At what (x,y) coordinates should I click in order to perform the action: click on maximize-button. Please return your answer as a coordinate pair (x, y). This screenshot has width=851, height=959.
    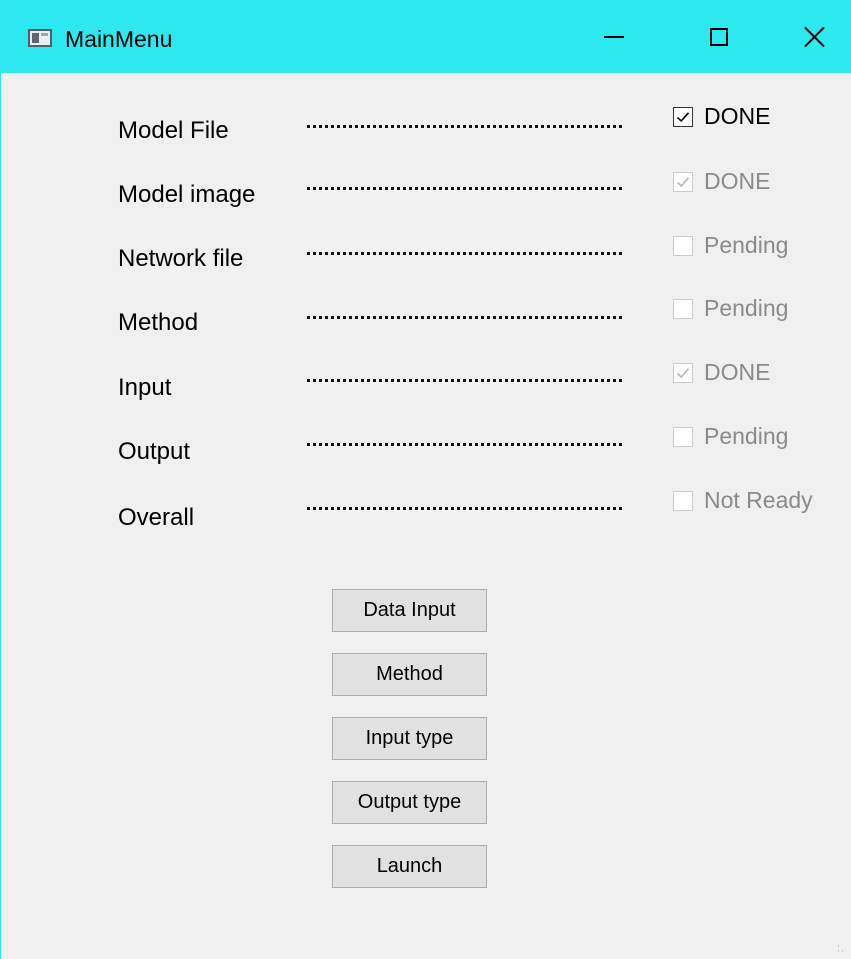
    Looking at the image, I should click on (718, 36).